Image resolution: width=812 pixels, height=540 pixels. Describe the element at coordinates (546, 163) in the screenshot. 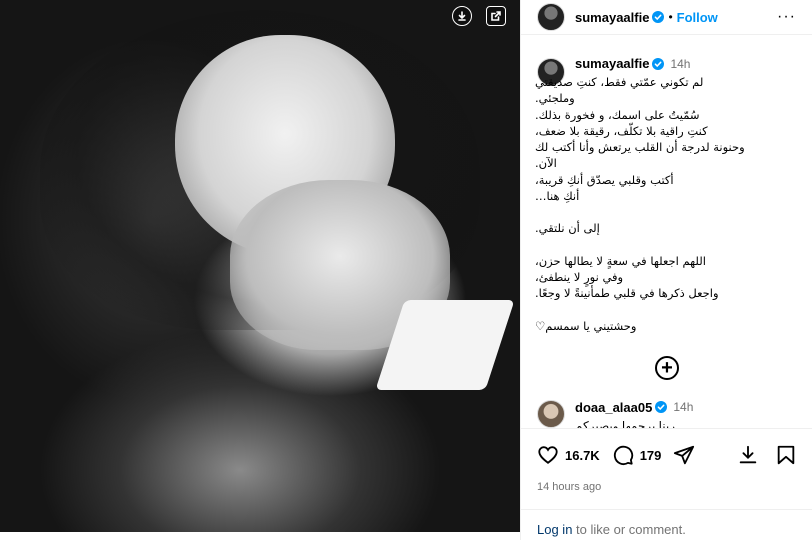

I see `caption-line: الآن.` at that location.